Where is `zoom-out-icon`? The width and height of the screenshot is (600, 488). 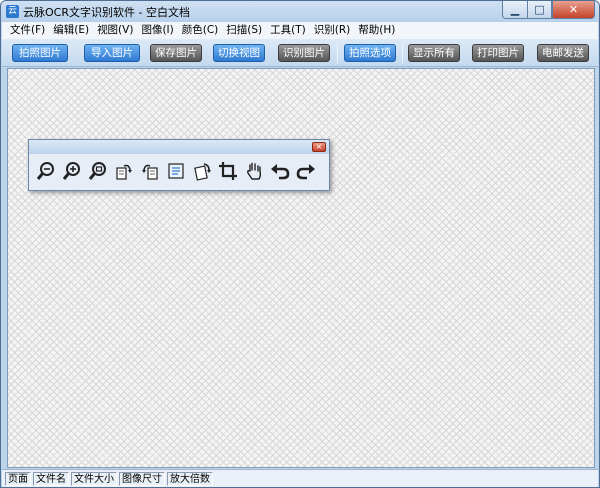 zoom-out-icon is located at coordinates (45, 171).